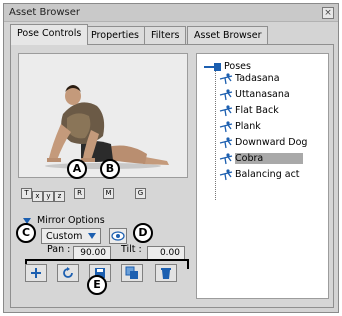 The width and height of the screenshot is (342, 316). Describe the element at coordinates (228, 35) in the screenshot. I see `tab-asset-browser: Asset Browser` at that location.